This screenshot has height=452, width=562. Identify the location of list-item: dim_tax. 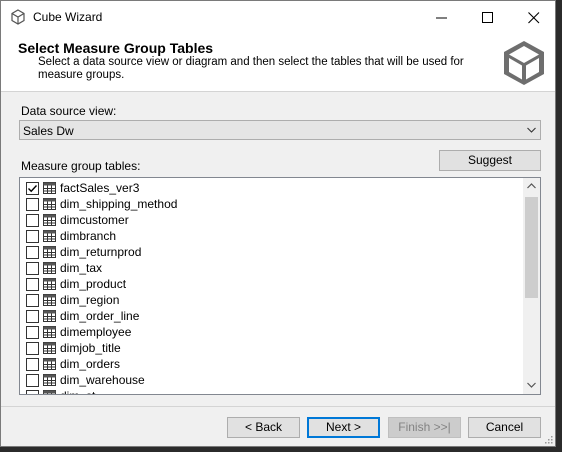
(271, 268).